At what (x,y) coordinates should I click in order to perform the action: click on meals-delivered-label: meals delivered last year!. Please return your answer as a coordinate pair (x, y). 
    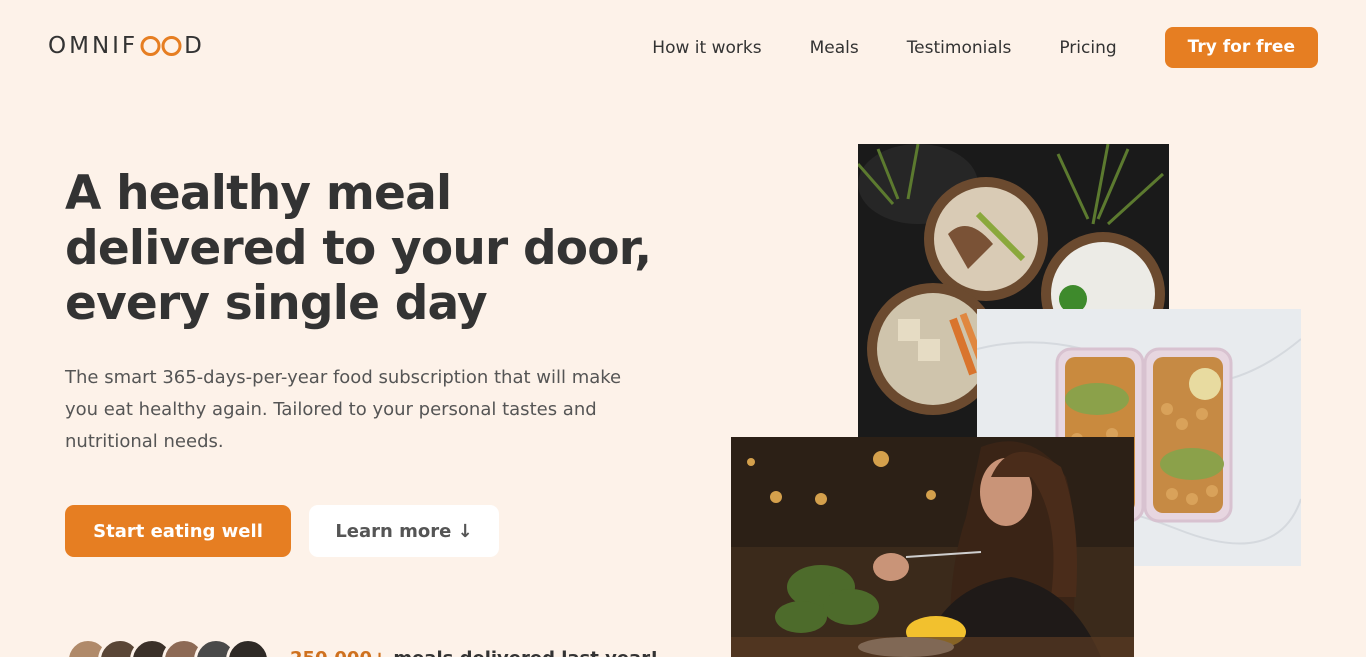
    Looking at the image, I should click on (522, 652).